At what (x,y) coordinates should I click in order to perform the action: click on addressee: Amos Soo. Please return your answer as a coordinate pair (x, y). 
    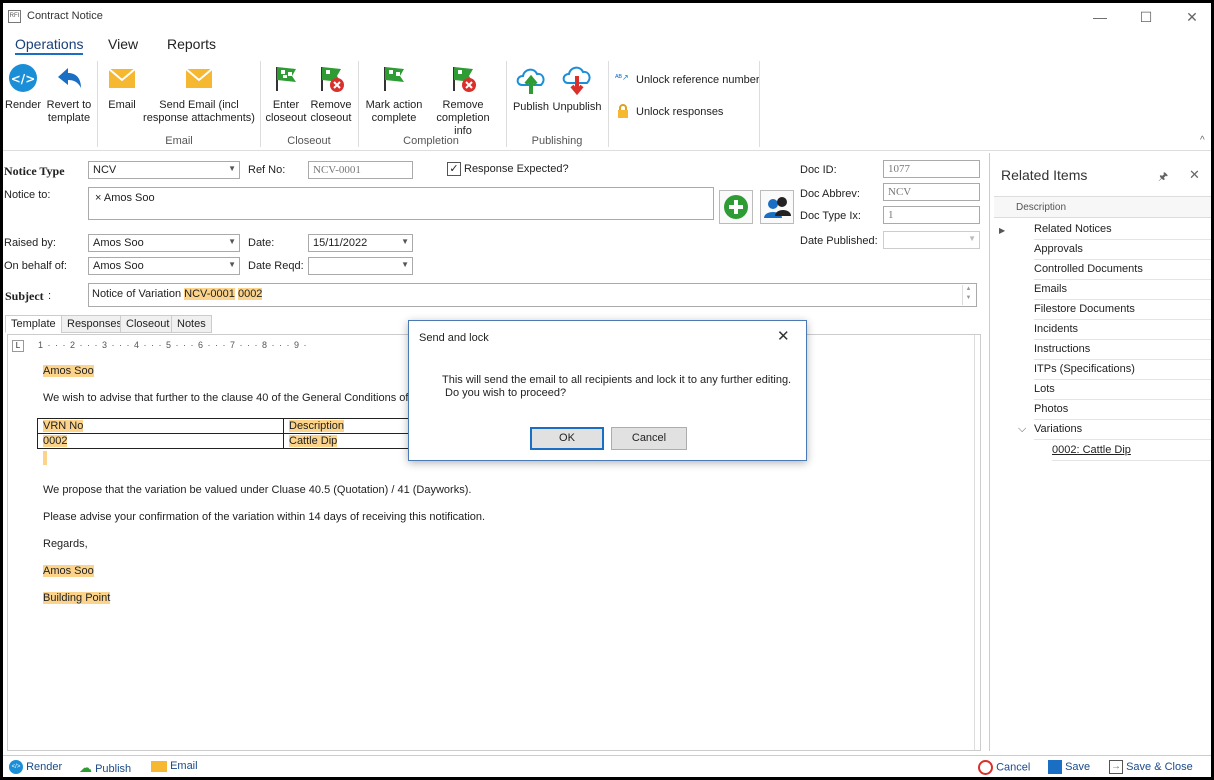
    Looking at the image, I should click on (68, 371).